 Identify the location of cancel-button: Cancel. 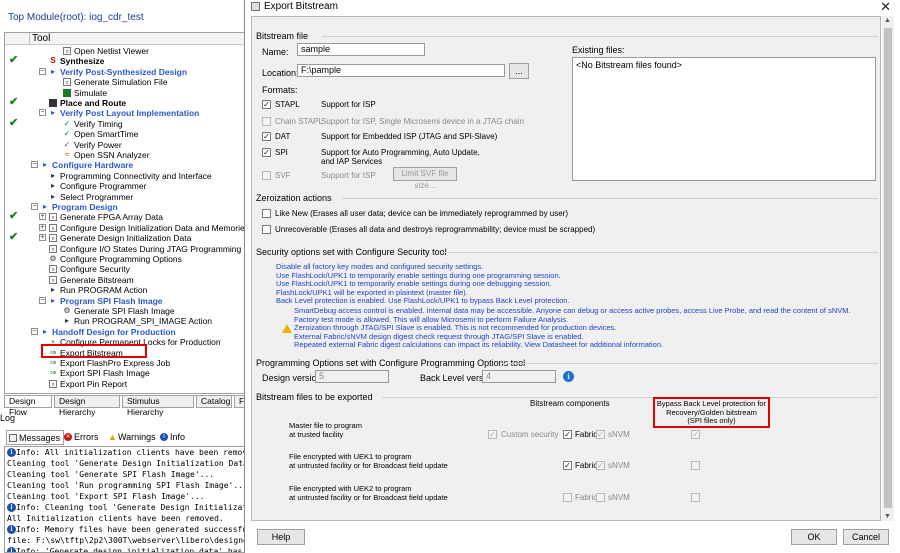
(866, 537).